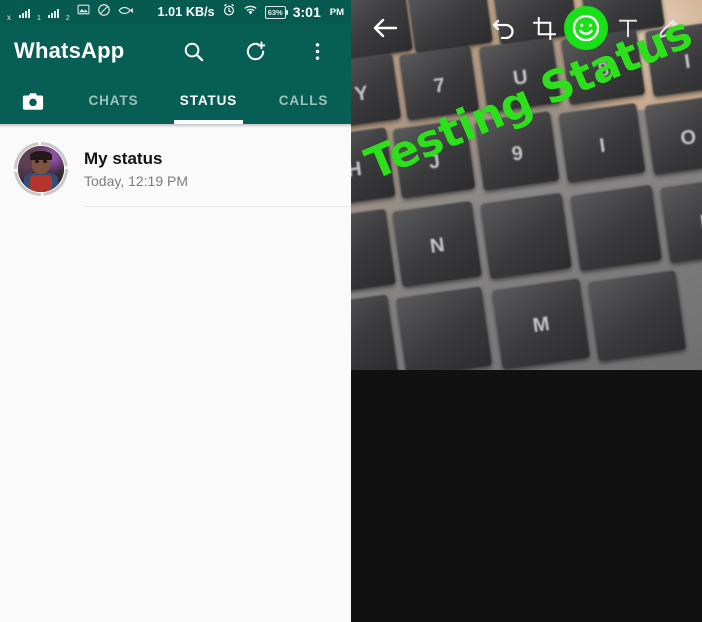 The height and width of the screenshot is (622, 702). Describe the element at coordinates (504, 28) in the screenshot. I see `undo-icon` at that location.